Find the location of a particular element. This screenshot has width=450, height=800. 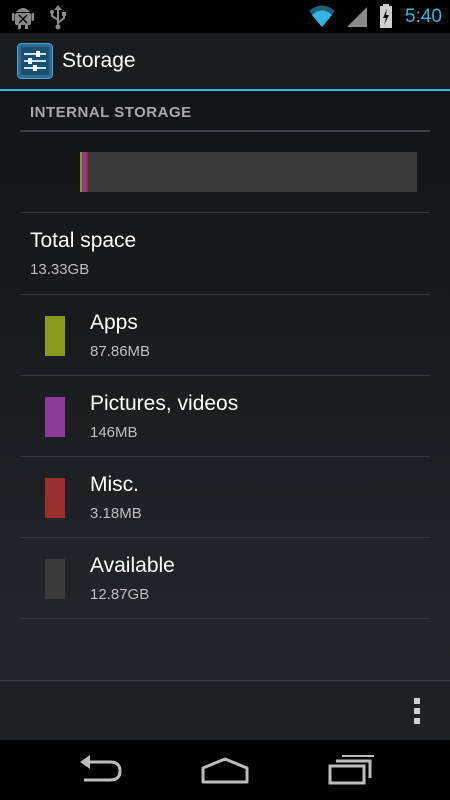

storage-item-label: Apps is located at coordinates (114, 322).